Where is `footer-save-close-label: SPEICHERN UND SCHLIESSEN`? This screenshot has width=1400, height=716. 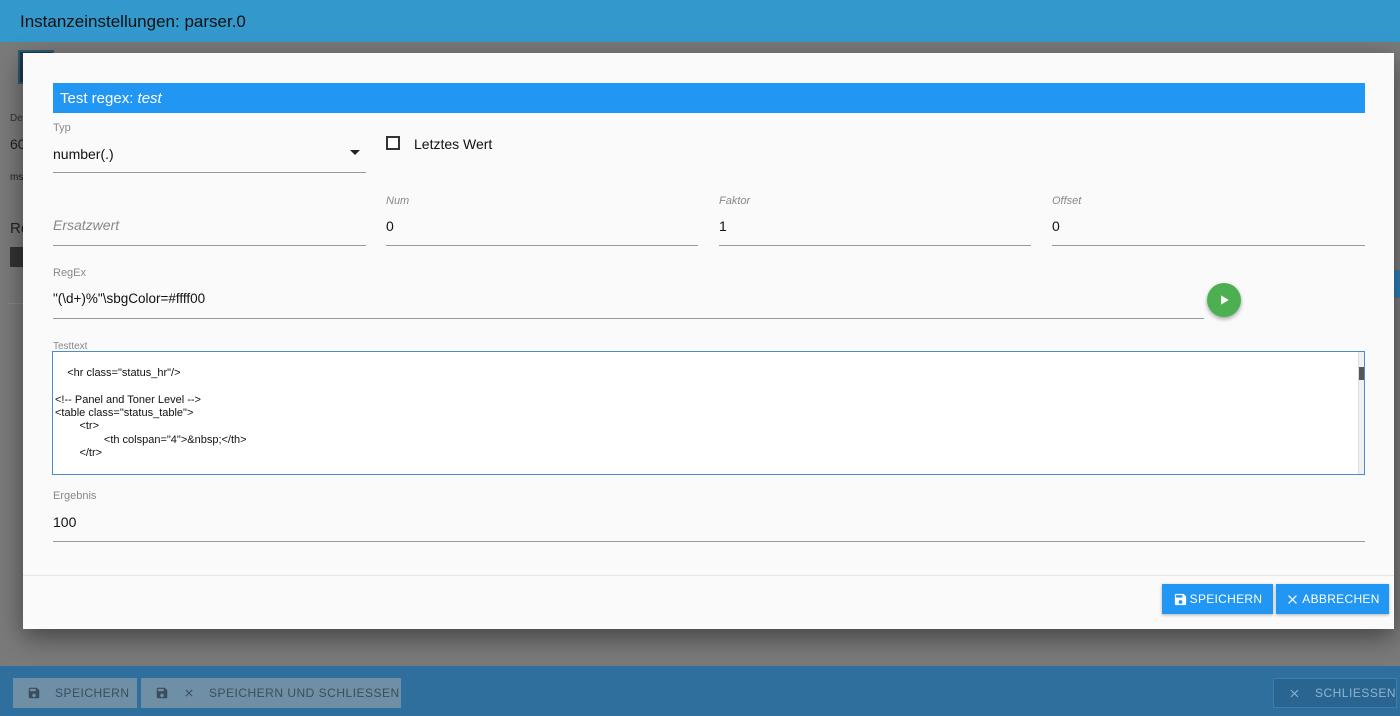
footer-save-close-label: SPEICHERN UND SCHLIESSEN is located at coordinates (304, 693).